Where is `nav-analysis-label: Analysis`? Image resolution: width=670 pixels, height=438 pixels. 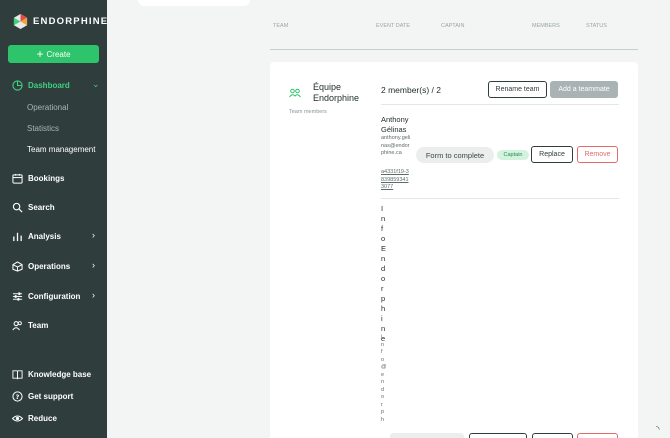
nav-analysis-label: Analysis is located at coordinates (44, 236).